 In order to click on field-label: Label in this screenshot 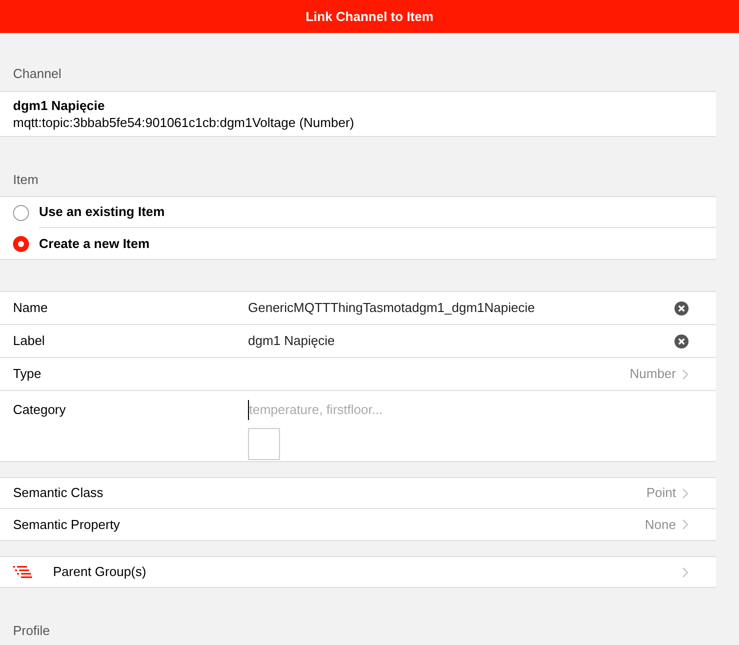, I will do `click(29, 341)`.